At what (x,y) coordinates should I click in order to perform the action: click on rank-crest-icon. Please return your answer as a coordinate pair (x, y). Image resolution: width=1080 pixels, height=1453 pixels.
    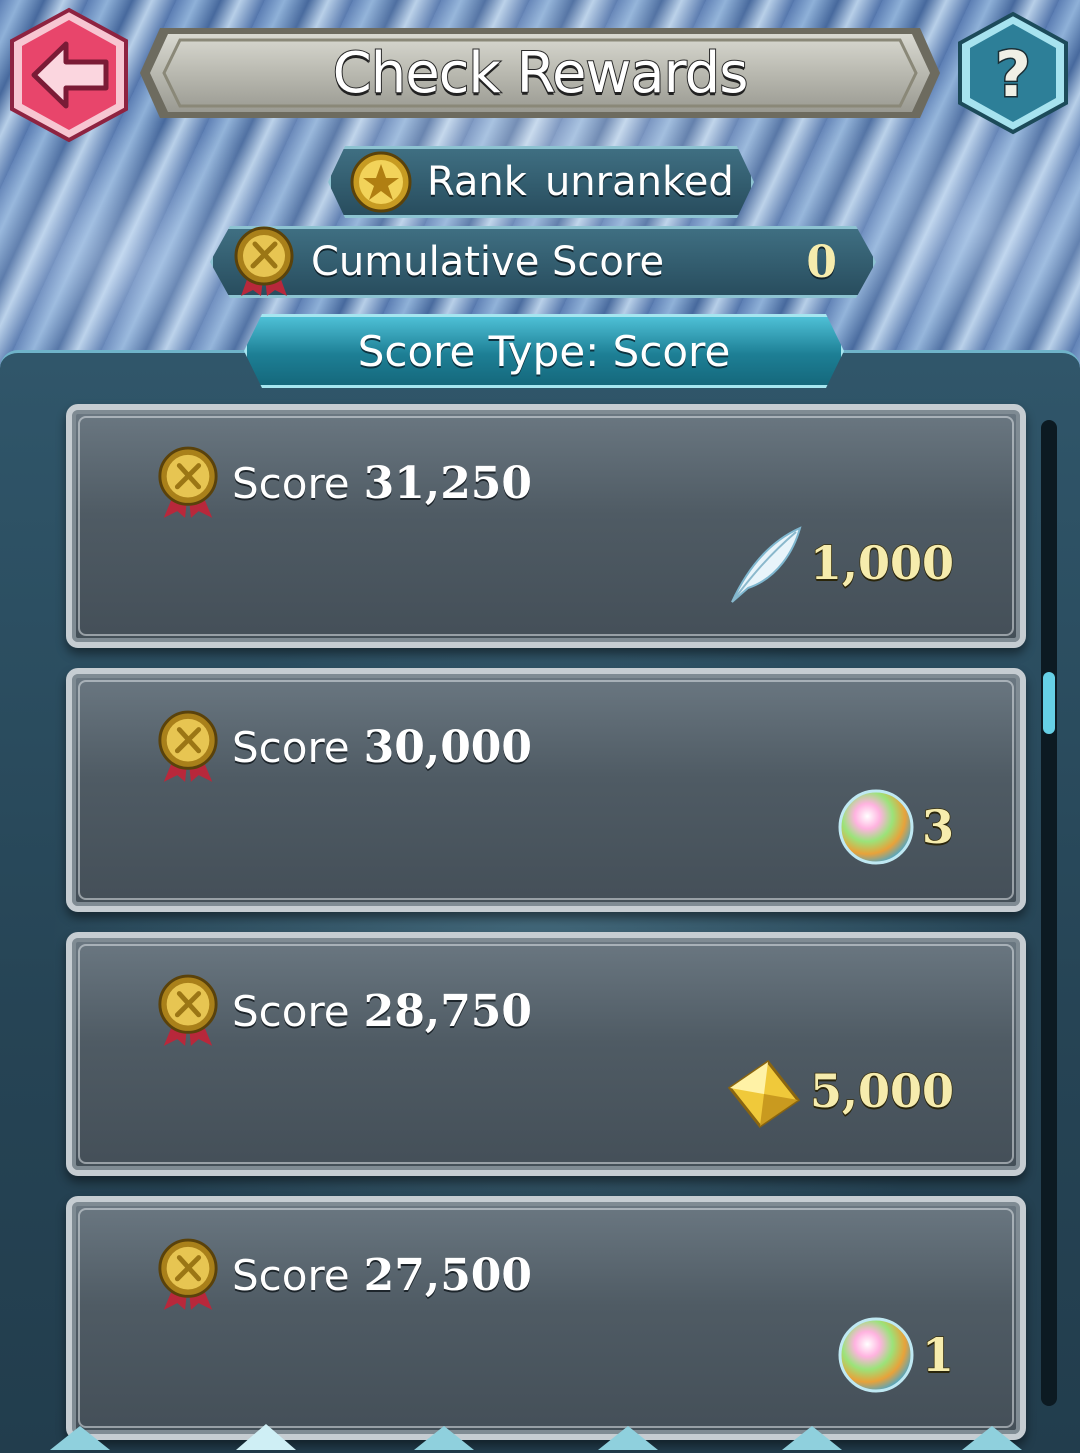
    Looking at the image, I should click on (381, 182).